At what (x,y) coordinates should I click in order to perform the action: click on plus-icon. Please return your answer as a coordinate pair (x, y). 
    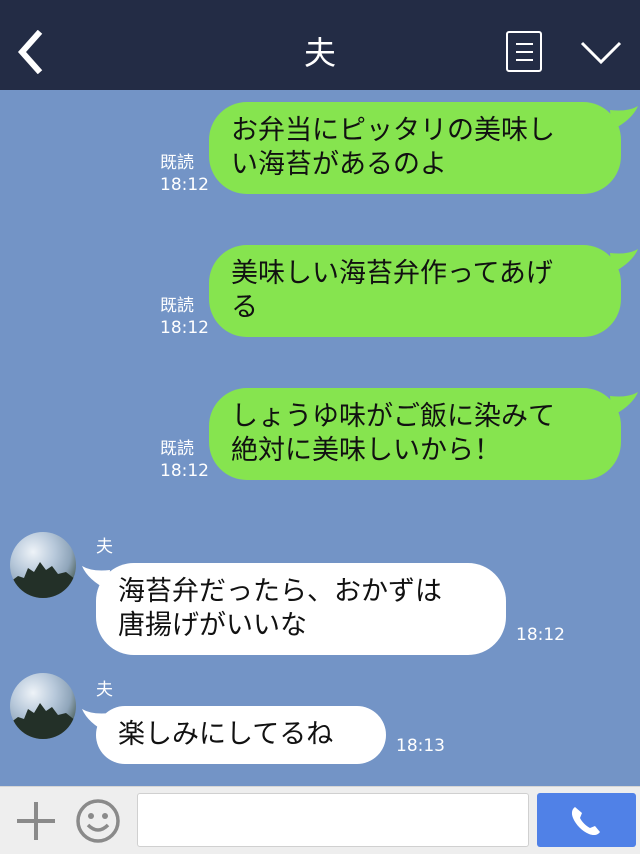
    Looking at the image, I should click on (36, 821).